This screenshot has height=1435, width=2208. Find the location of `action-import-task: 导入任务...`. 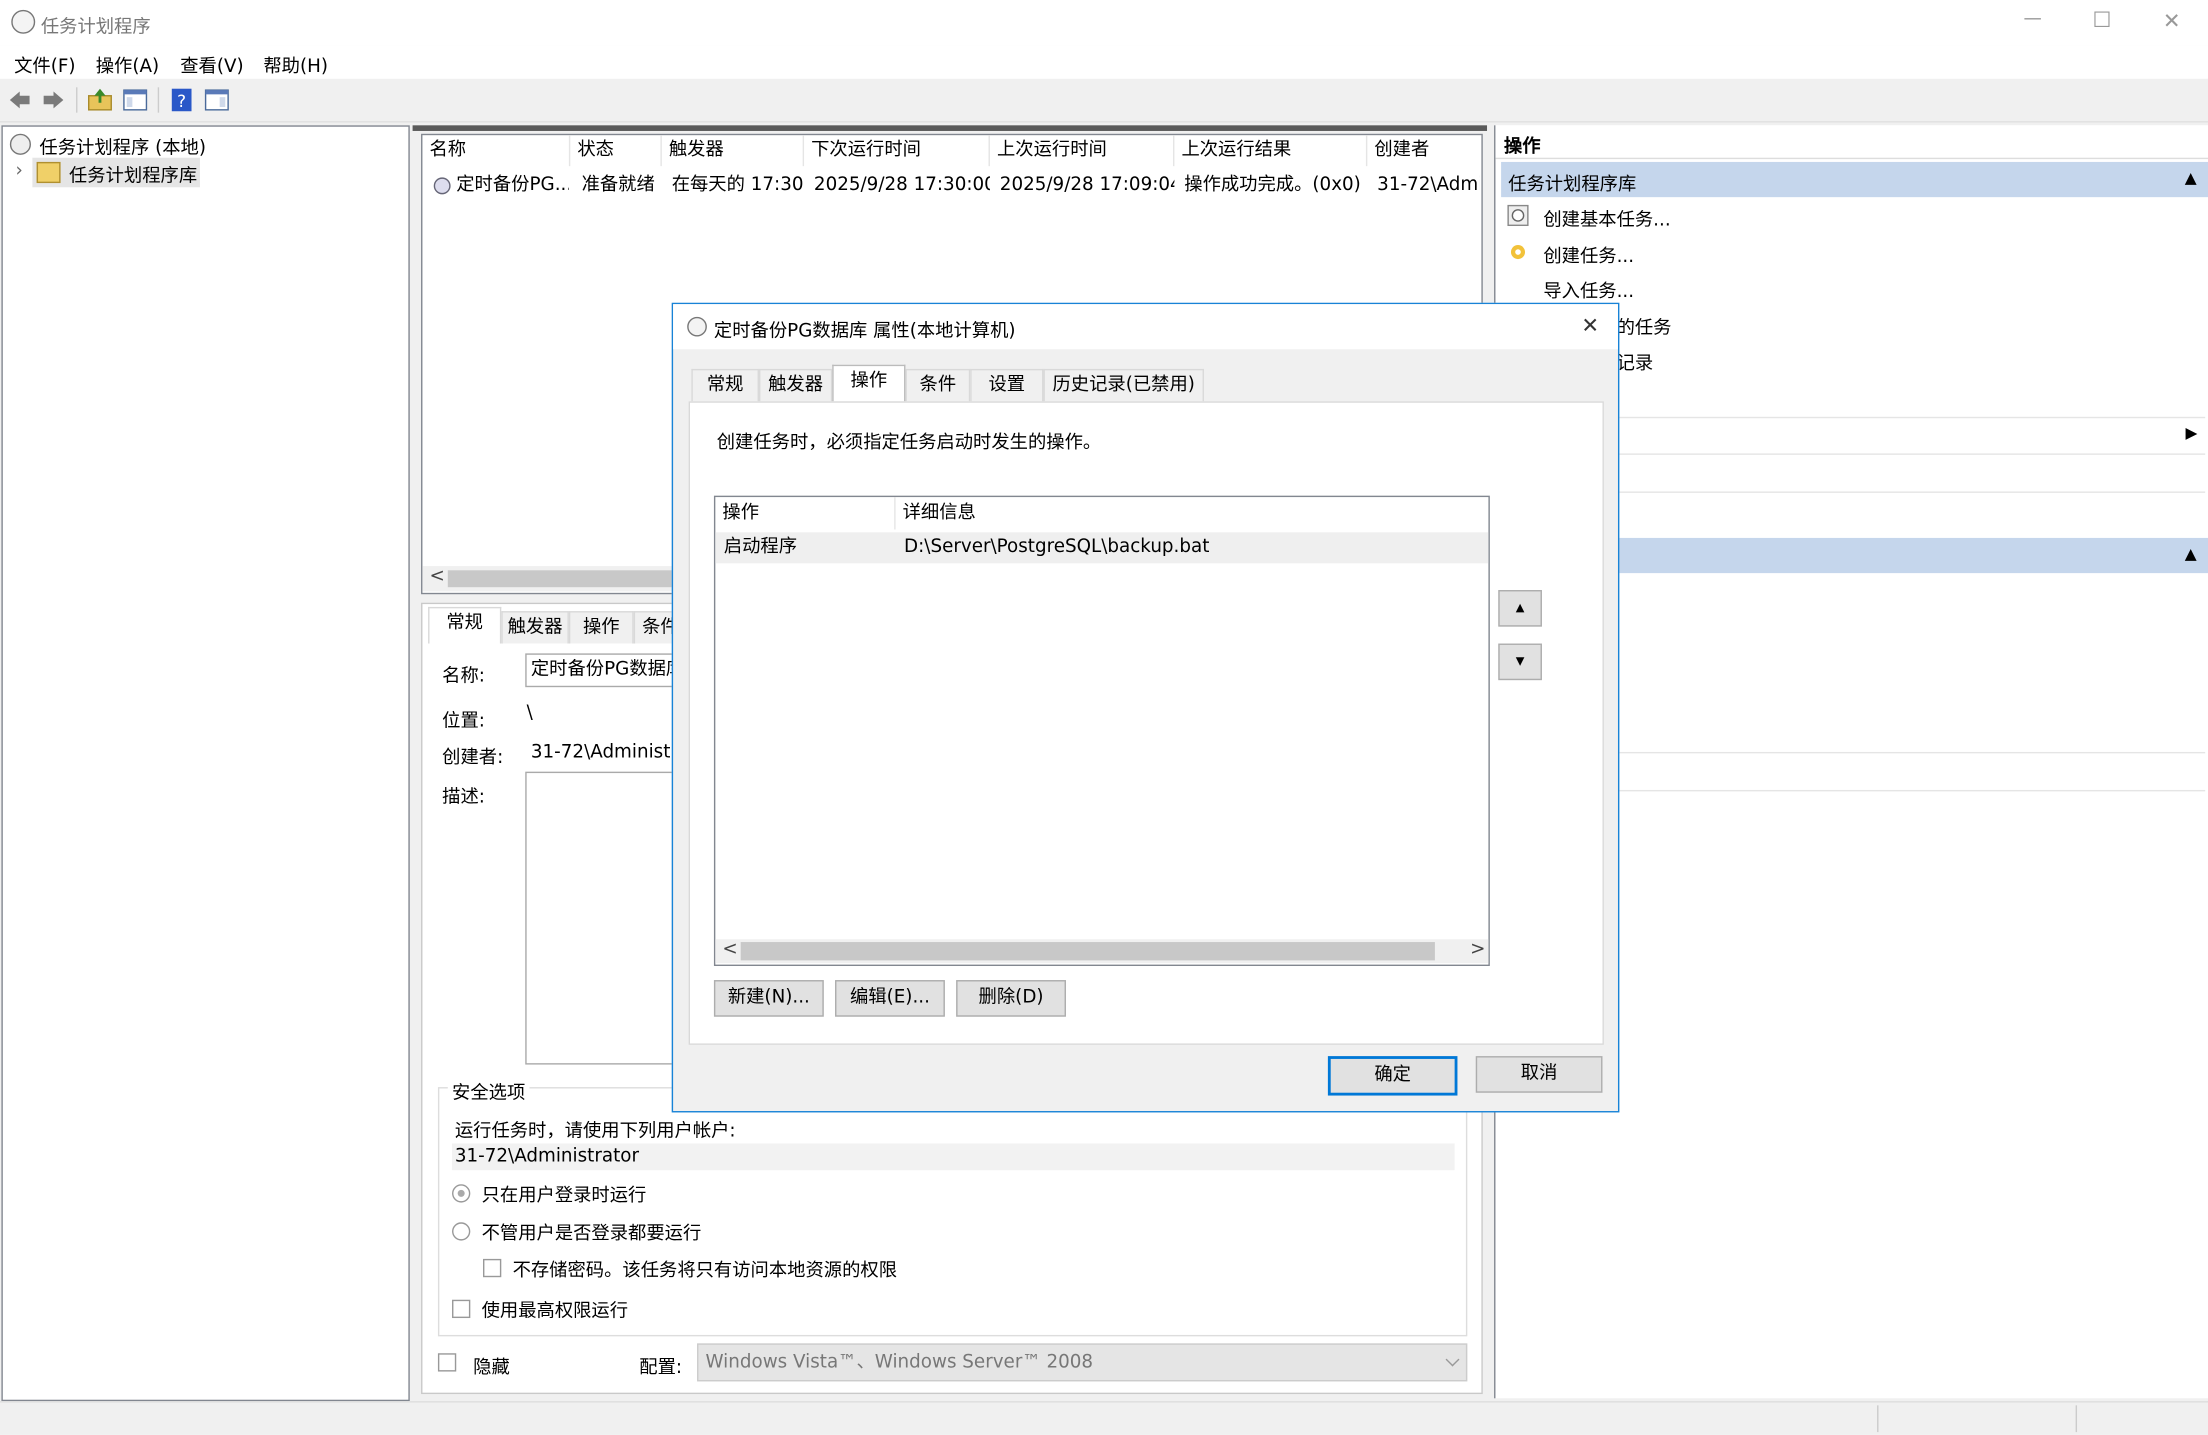

action-import-task: 导入任务... is located at coordinates (1588, 289).